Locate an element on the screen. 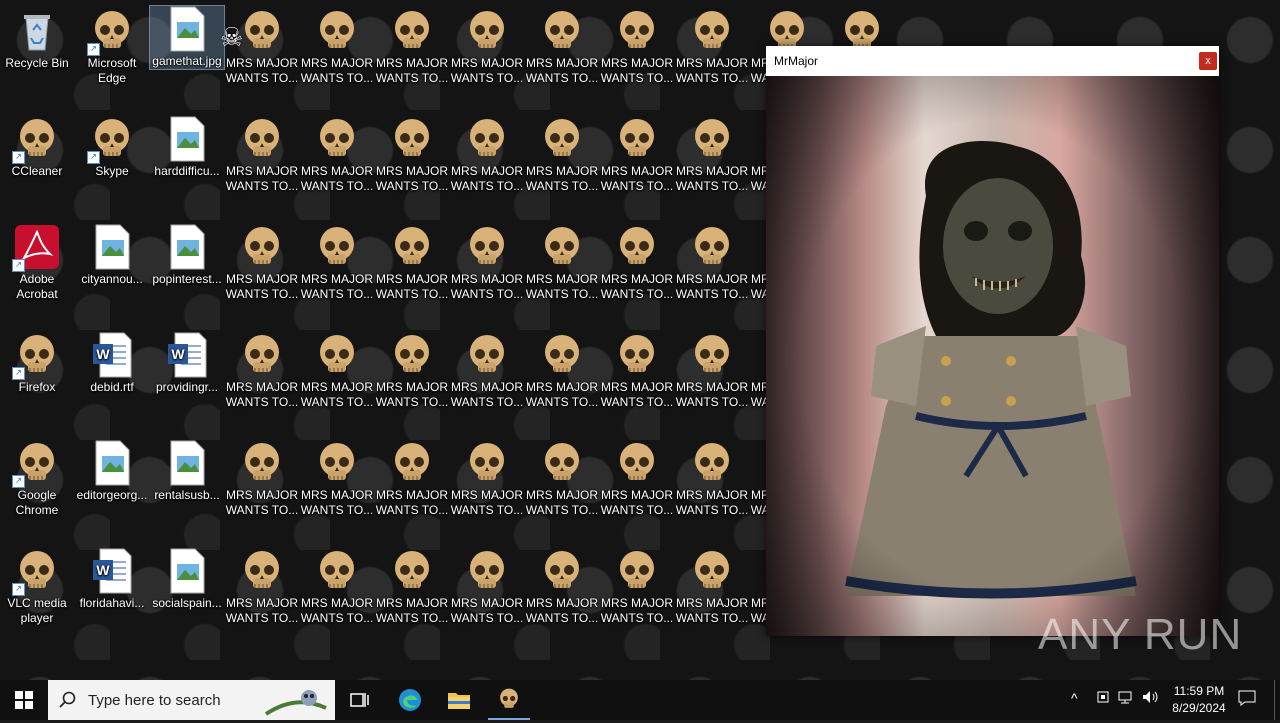 The height and width of the screenshot is (723, 1280). network-device-icon is located at coordinates (1103, 698).